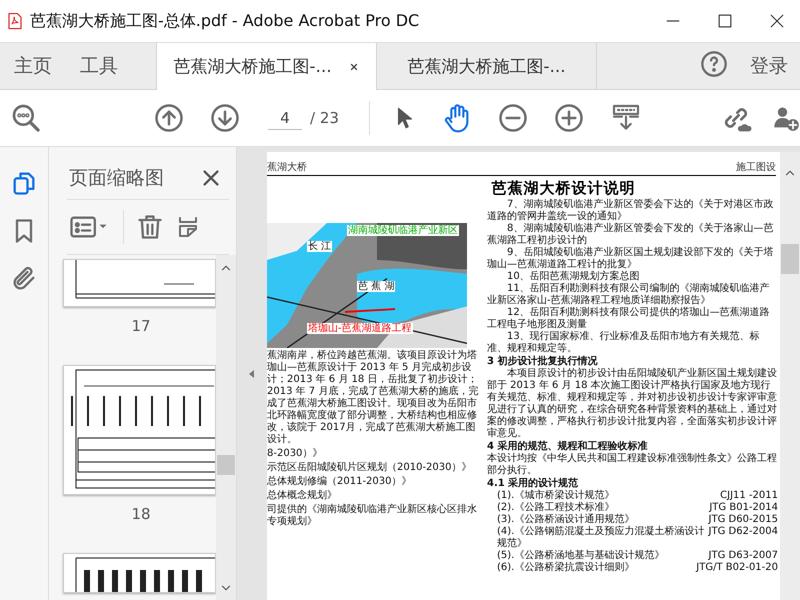  What do you see at coordinates (340, 482) in the screenshot?
I see `reference-text: 总体规划修编（2011-2030）》` at bounding box center [340, 482].